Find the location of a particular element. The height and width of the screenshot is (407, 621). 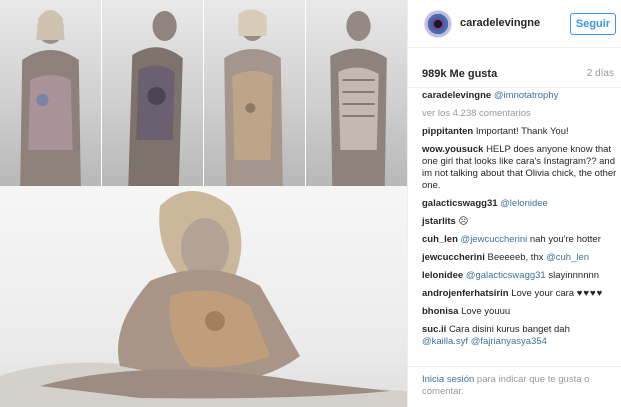

comment-item: pippitanten Important! Thank You! is located at coordinates (520, 132).